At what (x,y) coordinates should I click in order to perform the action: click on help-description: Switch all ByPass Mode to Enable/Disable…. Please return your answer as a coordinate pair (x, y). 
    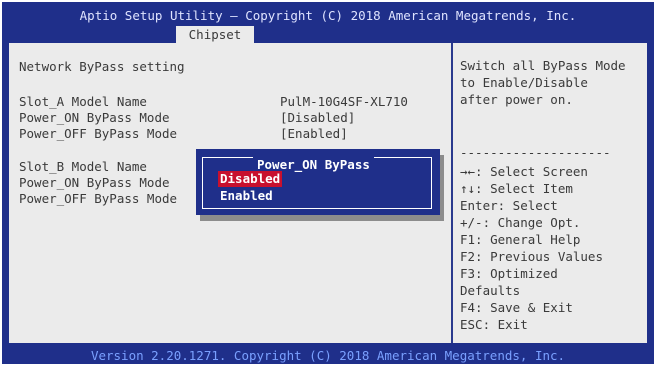
    Looking at the image, I should click on (552, 82).